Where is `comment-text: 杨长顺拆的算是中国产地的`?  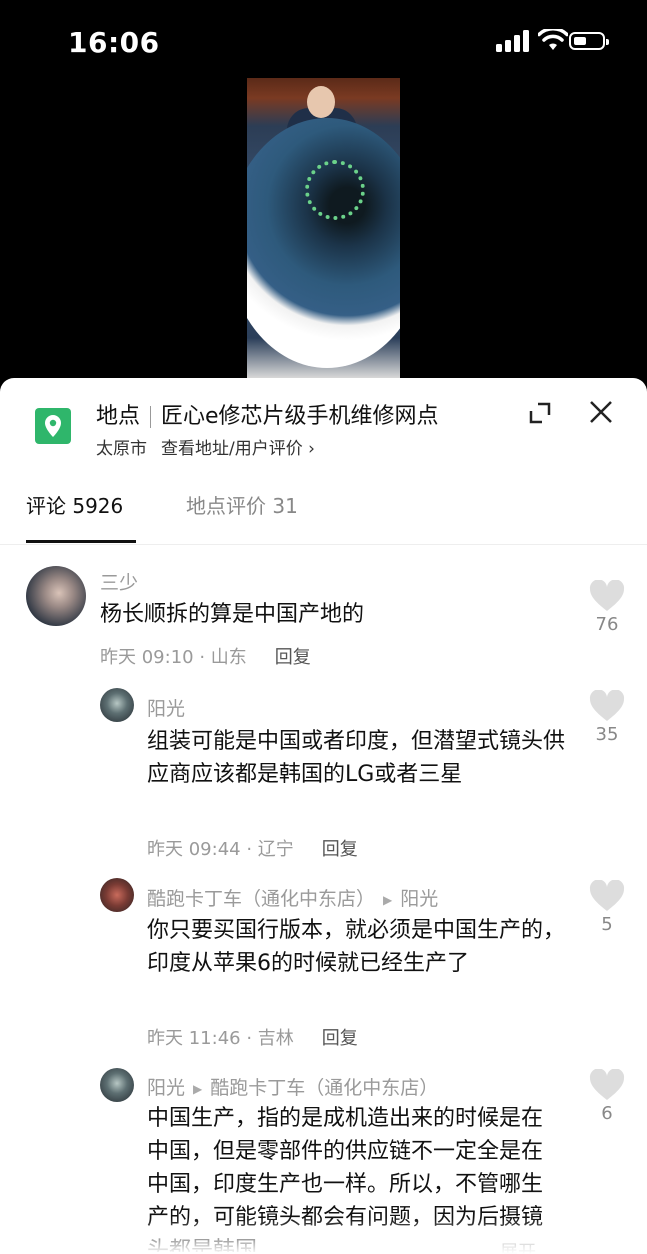
comment-text: 杨长顺拆的算是中国产地的 is located at coordinates (232, 614).